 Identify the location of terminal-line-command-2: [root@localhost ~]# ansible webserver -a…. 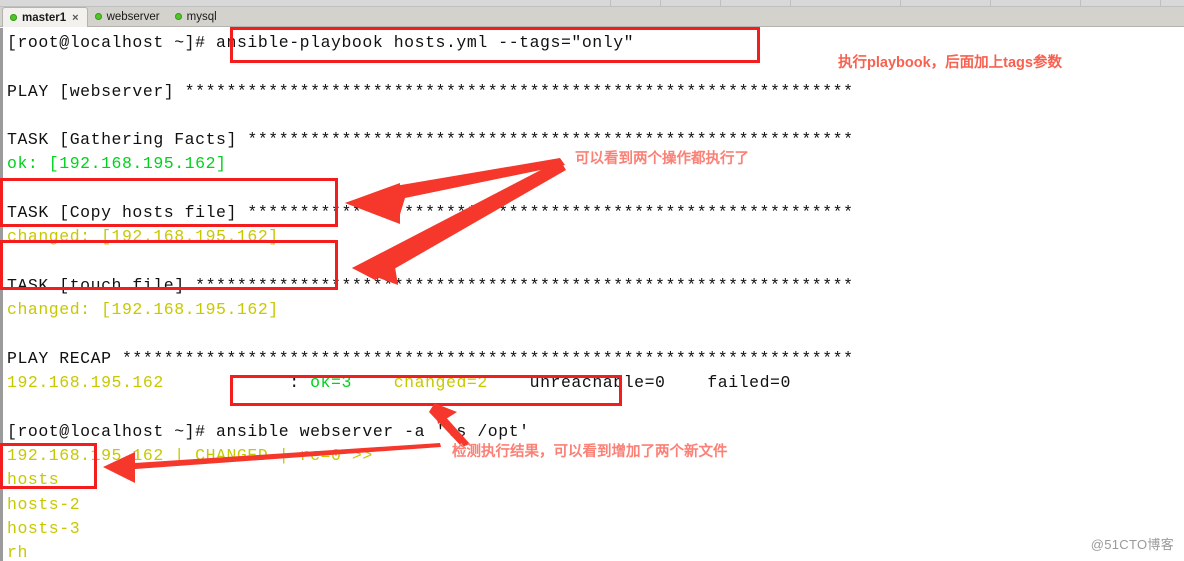
(595, 432).